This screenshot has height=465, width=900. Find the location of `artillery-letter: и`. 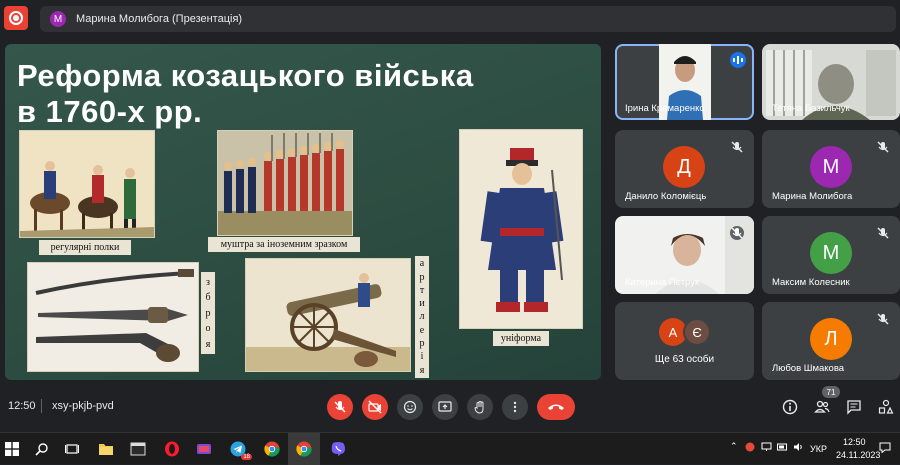

artillery-letter: и is located at coordinates (422, 304).